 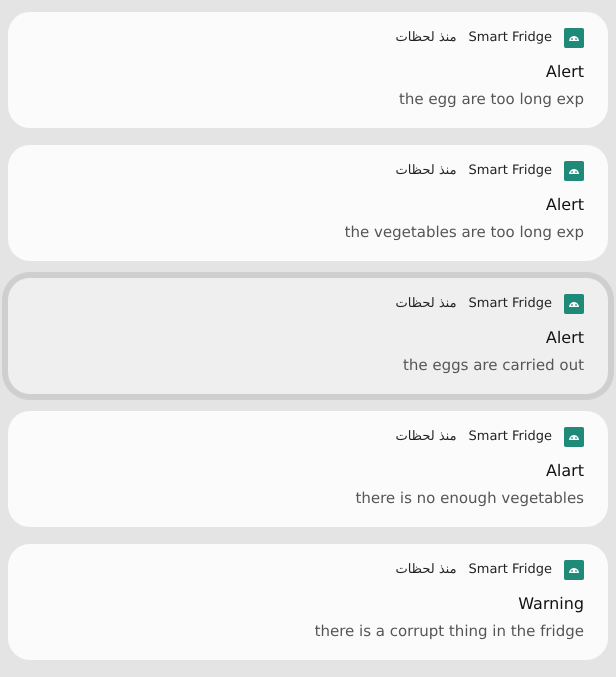 I want to click on notification-message: there is a corrupt thing in the fridge, so click(x=449, y=631).